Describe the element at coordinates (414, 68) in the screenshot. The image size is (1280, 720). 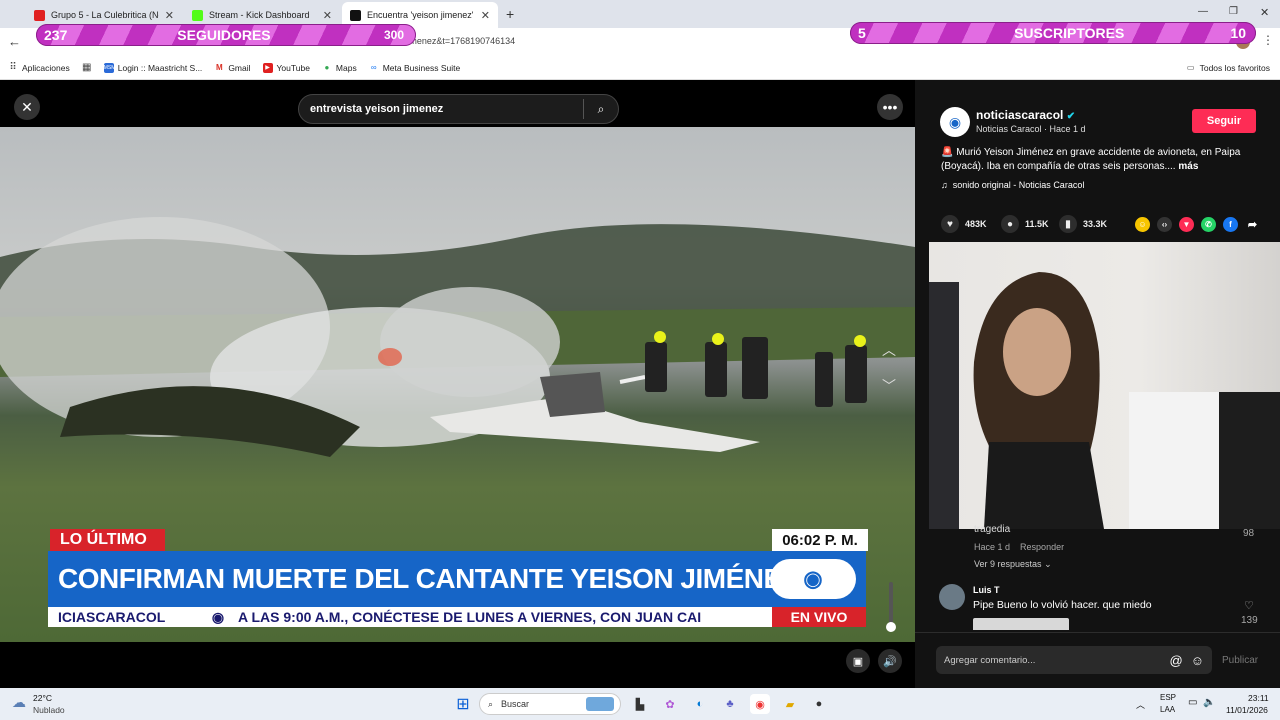
I see `bookmark-meta: ∞ Meta Business Suite` at that location.